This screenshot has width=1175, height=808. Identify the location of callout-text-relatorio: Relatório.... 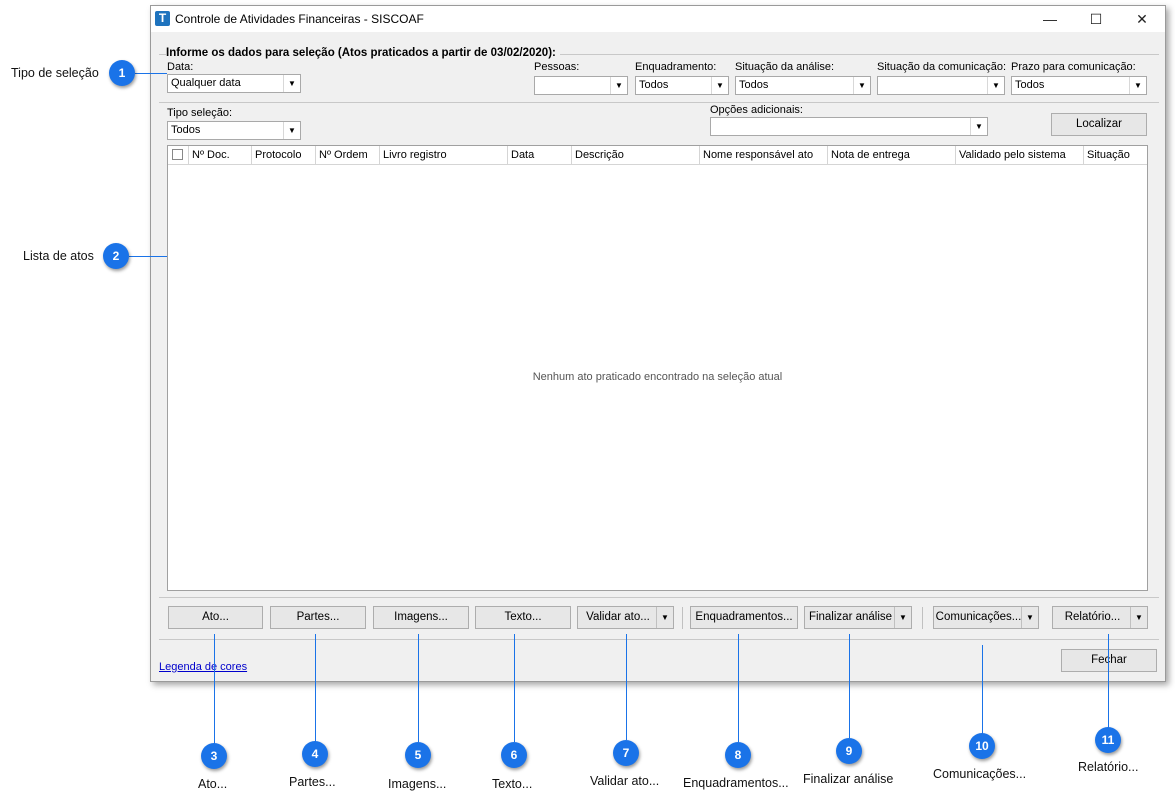
(1108, 767).